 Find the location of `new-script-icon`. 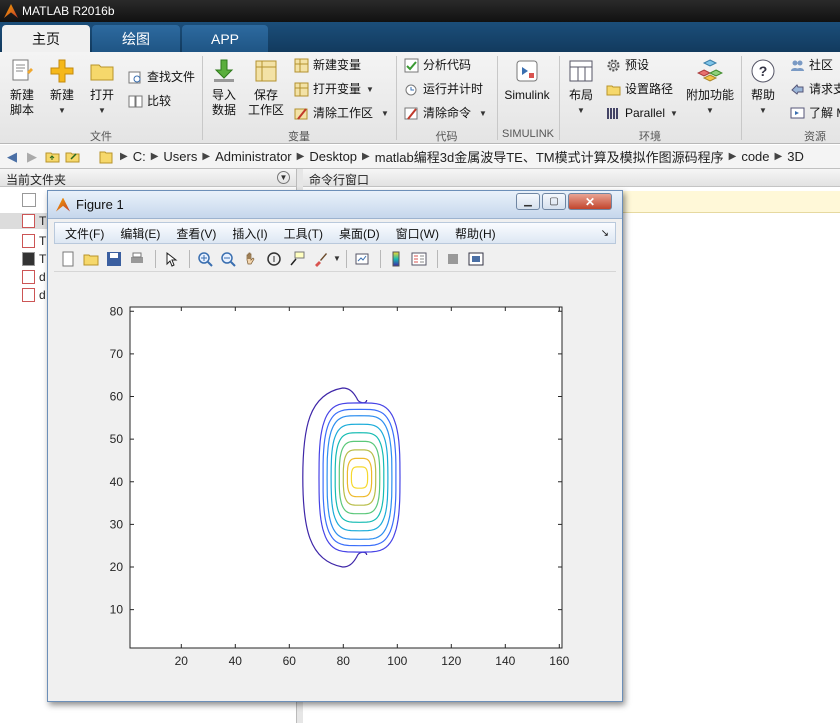

new-script-icon is located at coordinates (22, 70).